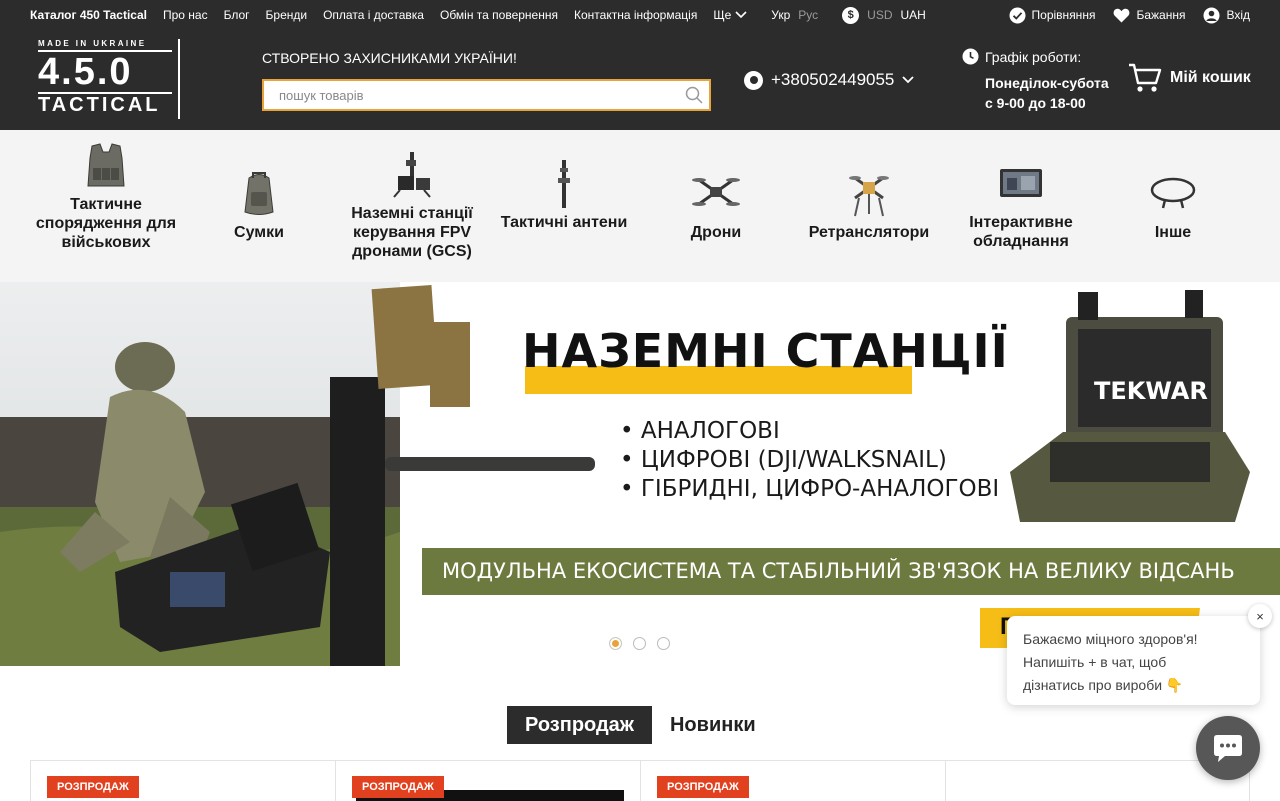 The width and height of the screenshot is (1280, 801). Describe the element at coordinates (851, 15) in the screenshot. I see `dollar-icon: $` at that location.